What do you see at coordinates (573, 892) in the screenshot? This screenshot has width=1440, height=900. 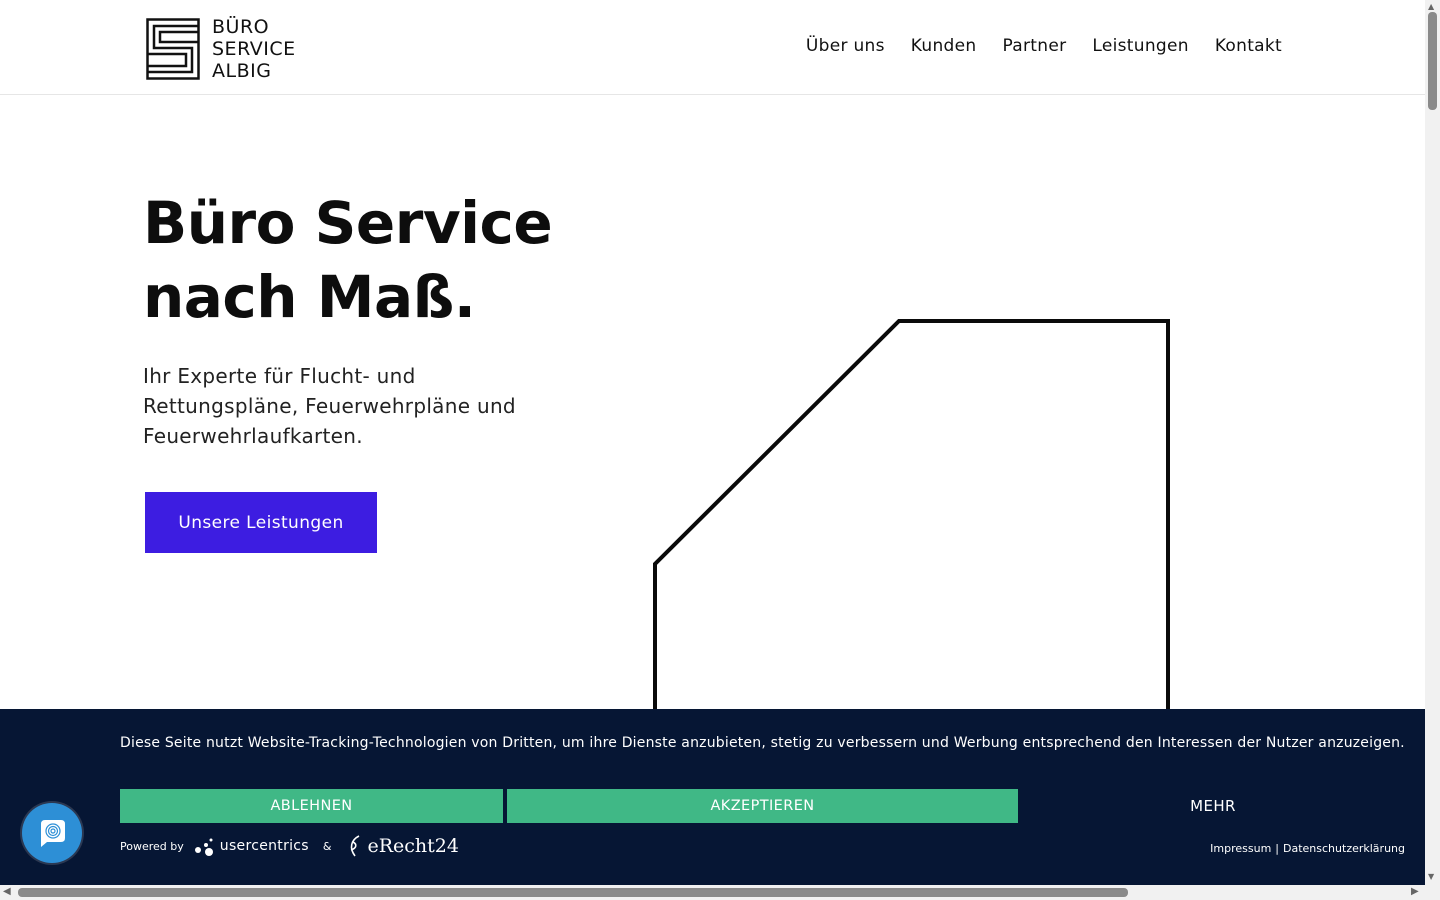 I see `horizontal-scrollbar-thumb` at bounding box center [573, 892].